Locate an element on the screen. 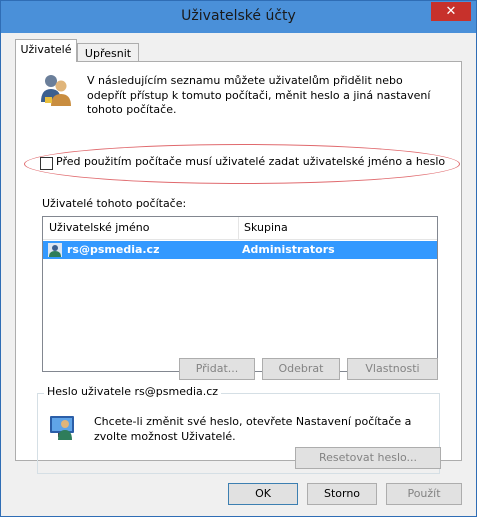 The width and height of the screenshot is (477, 517). column-separator is located at coordinates (238, 228).